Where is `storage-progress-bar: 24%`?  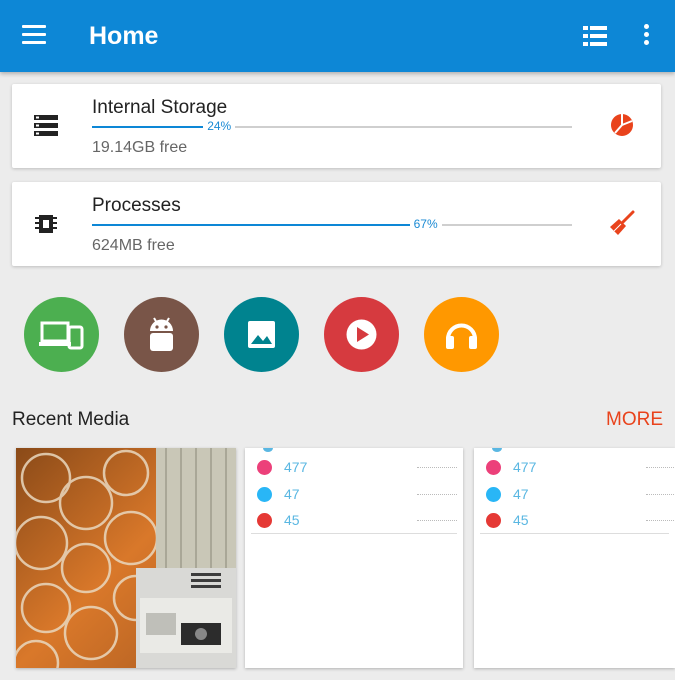
storage-progress-bar: 24% is located at coordinates (332, 126).